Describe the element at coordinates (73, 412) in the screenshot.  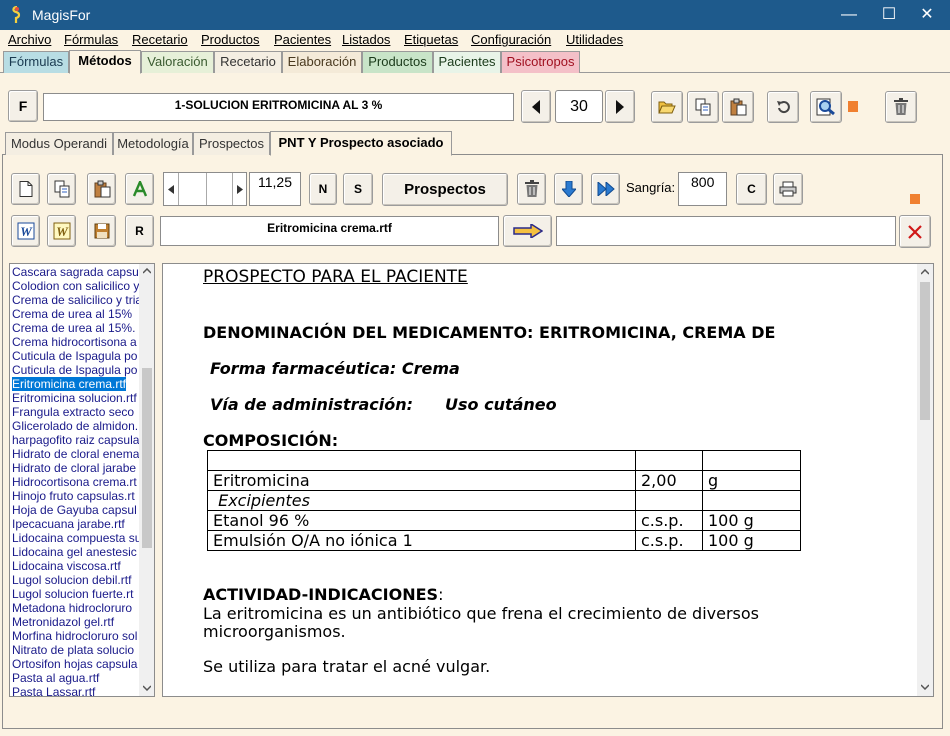
I see `file-list-item: Frangula extracto seco` at that location.